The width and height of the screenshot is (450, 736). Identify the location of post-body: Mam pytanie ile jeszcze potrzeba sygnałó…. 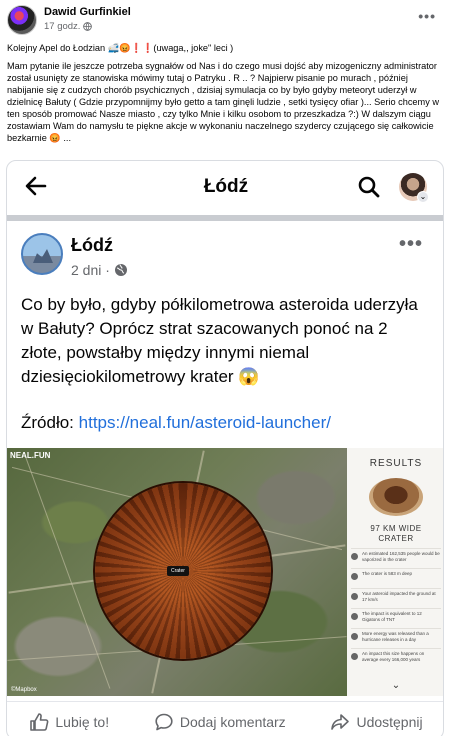
(223, 102).